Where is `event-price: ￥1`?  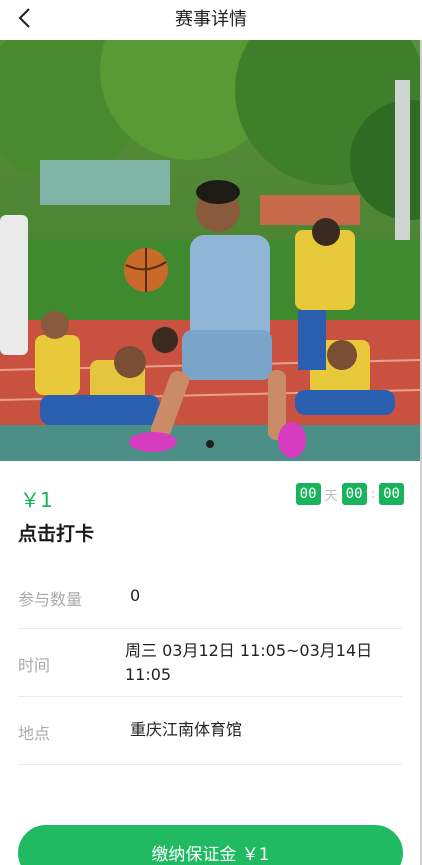 event-price: ￥1 is located at coordinates (36, 500).